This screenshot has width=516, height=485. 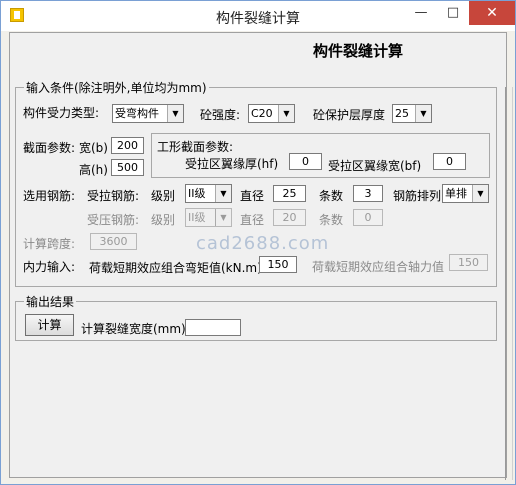 I want to click on tension-grade-value: II级, so click(x=197, y=193).